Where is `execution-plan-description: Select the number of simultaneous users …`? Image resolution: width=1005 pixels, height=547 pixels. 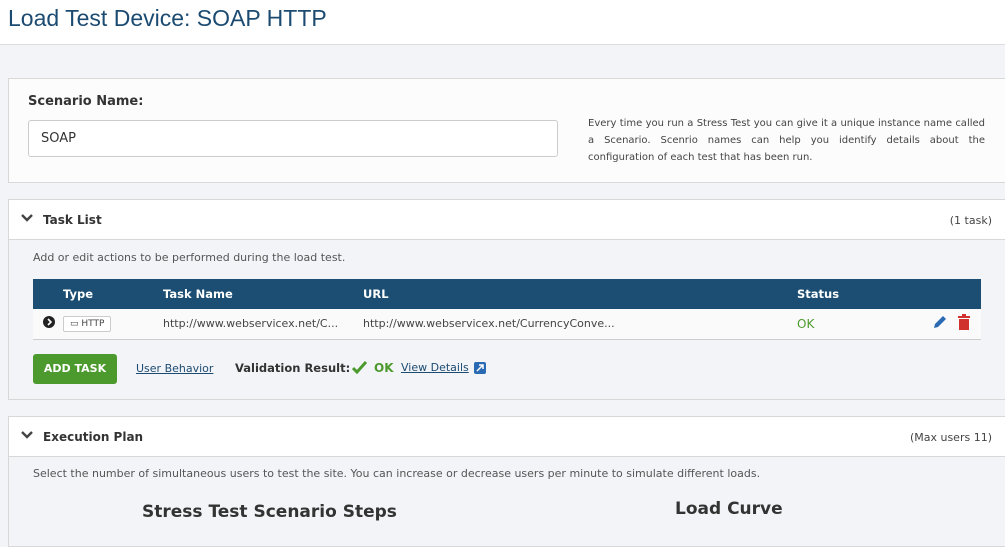 execution-plan-description: Select the number of simultaneous users … is located at coordinates (397, 473).